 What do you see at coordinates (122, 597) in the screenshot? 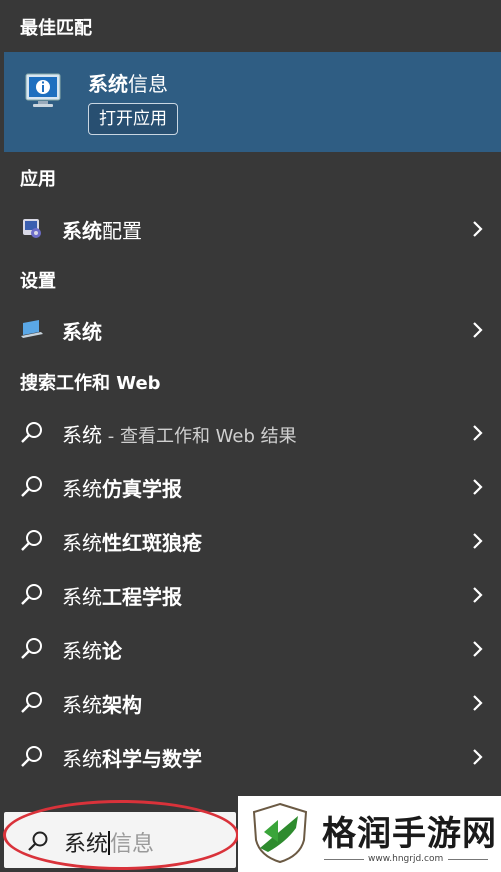
I see `result-label: 系统工程学报` at bounding box center [122, 597].